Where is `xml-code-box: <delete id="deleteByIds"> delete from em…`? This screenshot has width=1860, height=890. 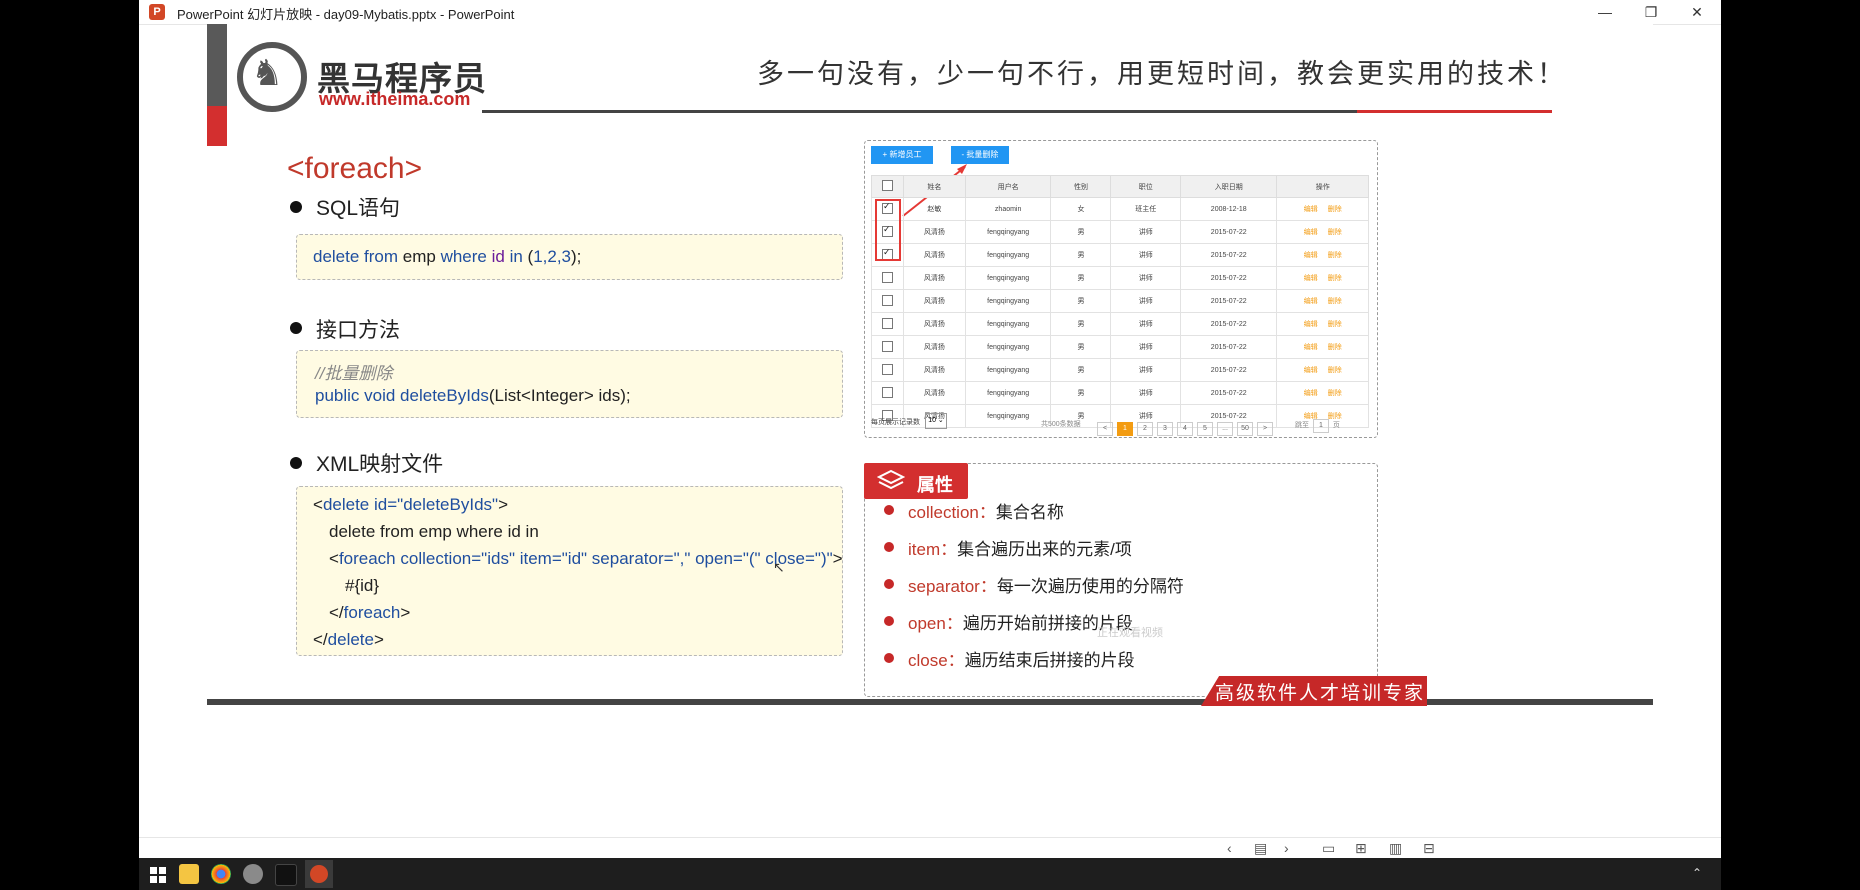 xml-code-box: <delete id="deleteByIds"> delete from em… is located at coordinates (569, 571).